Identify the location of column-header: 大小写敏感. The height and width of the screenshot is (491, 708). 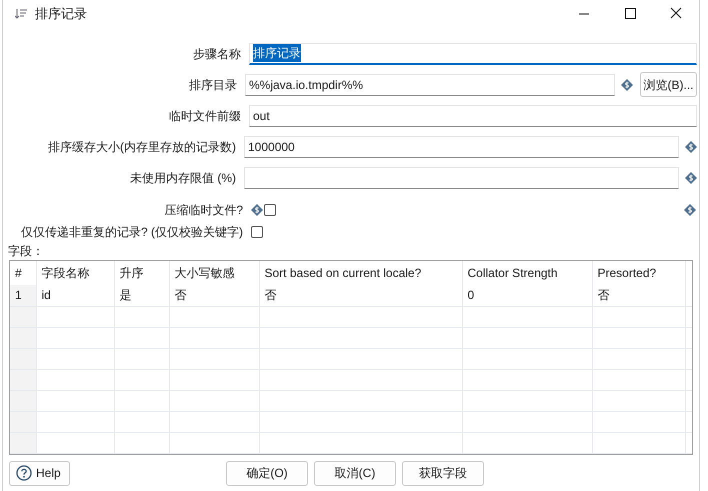
(214, 273).